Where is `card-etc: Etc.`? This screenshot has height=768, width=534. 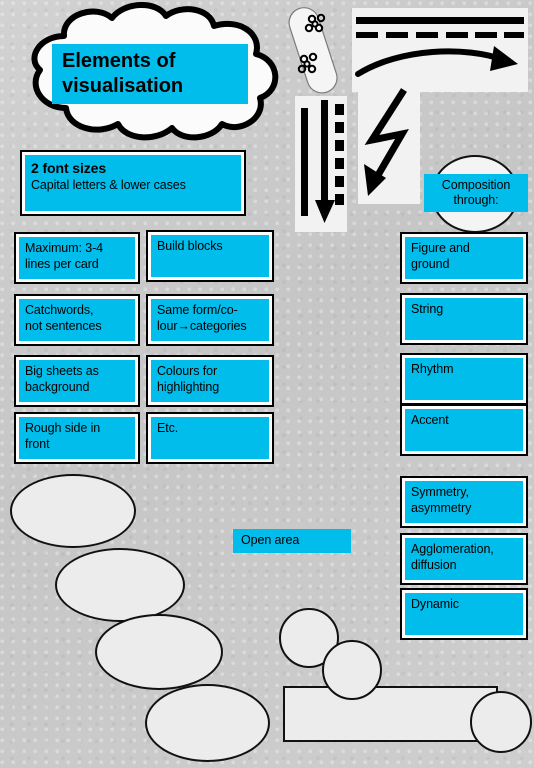 card-etc: Etc. is located at coordinates (210, 438).